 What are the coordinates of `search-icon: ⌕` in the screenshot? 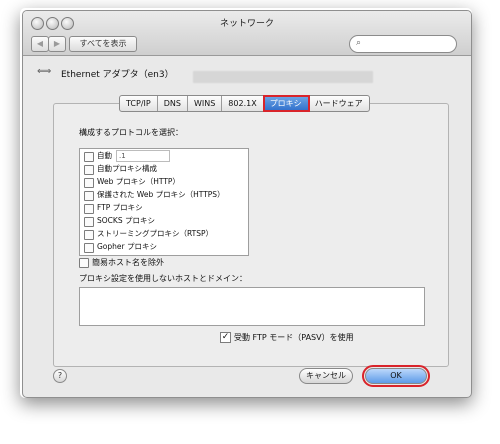 It's located at (359, 43).